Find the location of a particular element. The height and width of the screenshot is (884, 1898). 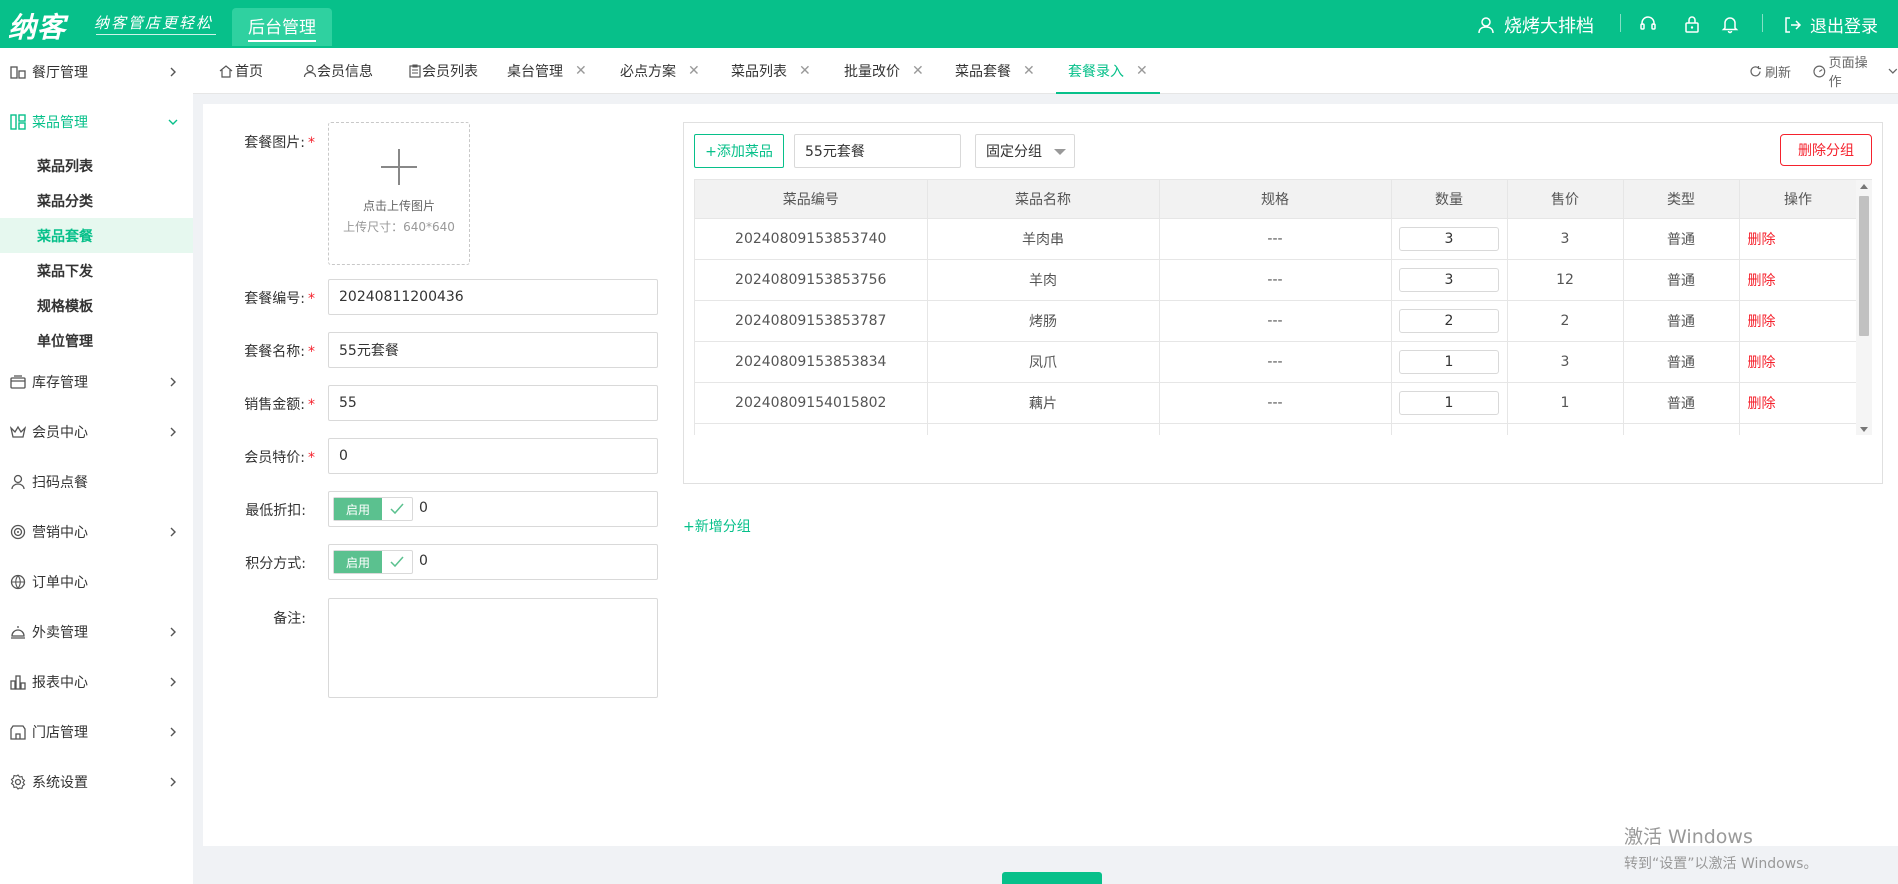

tab-batch-price: 批量改价 ✕ is located at coordinates (884, 71).